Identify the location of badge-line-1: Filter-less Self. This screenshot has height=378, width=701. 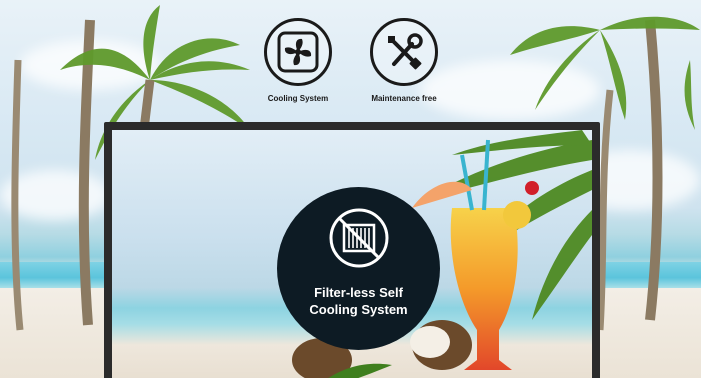
(358, 292).